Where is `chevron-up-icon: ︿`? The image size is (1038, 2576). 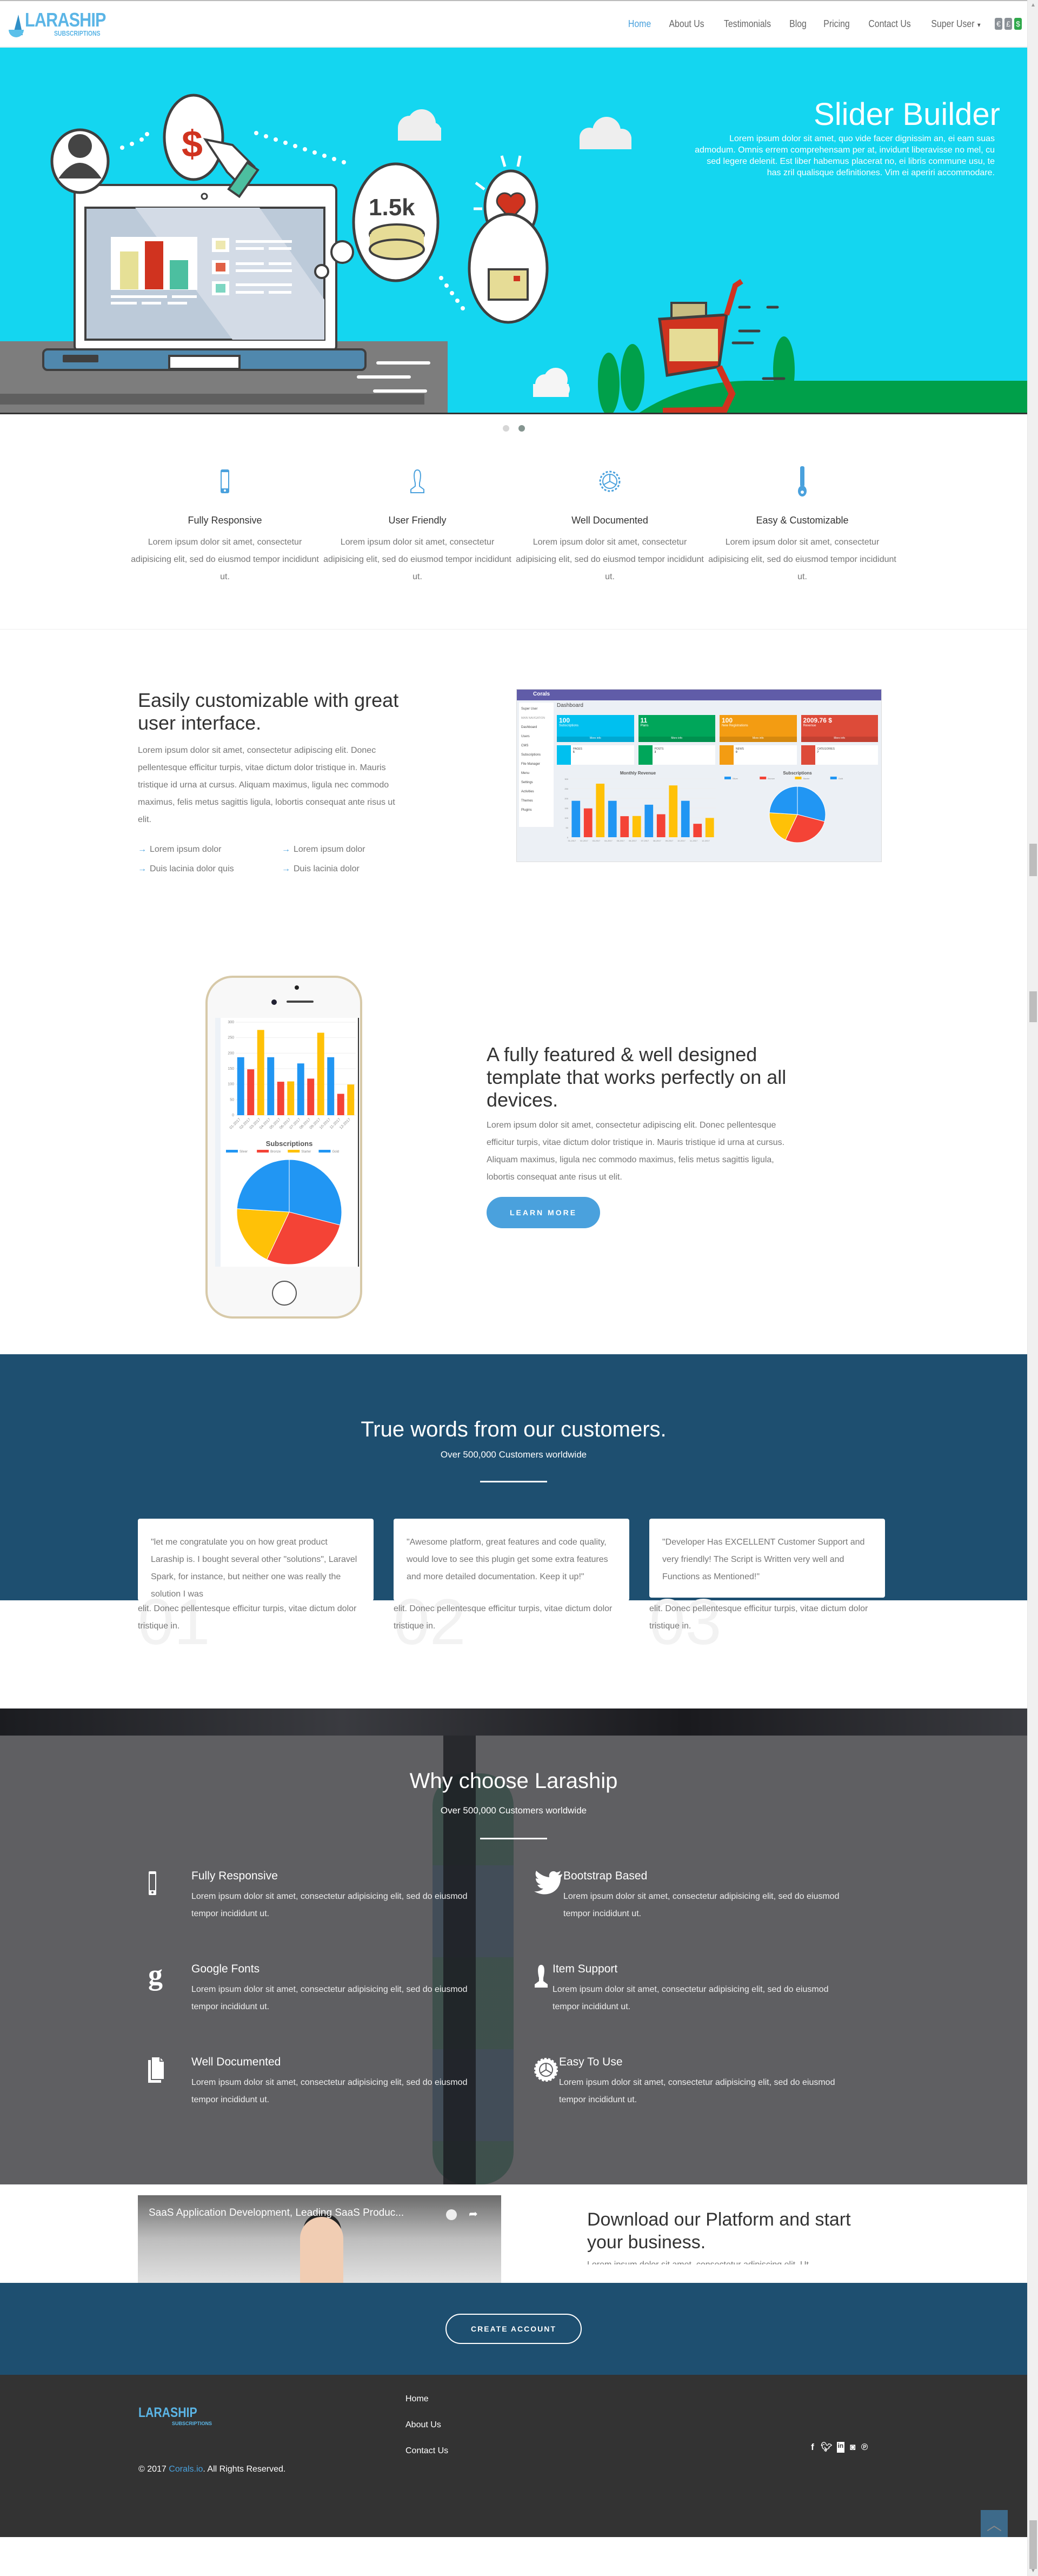
chevron-up-icon: ︿ is located at coordinates (994, 2525).